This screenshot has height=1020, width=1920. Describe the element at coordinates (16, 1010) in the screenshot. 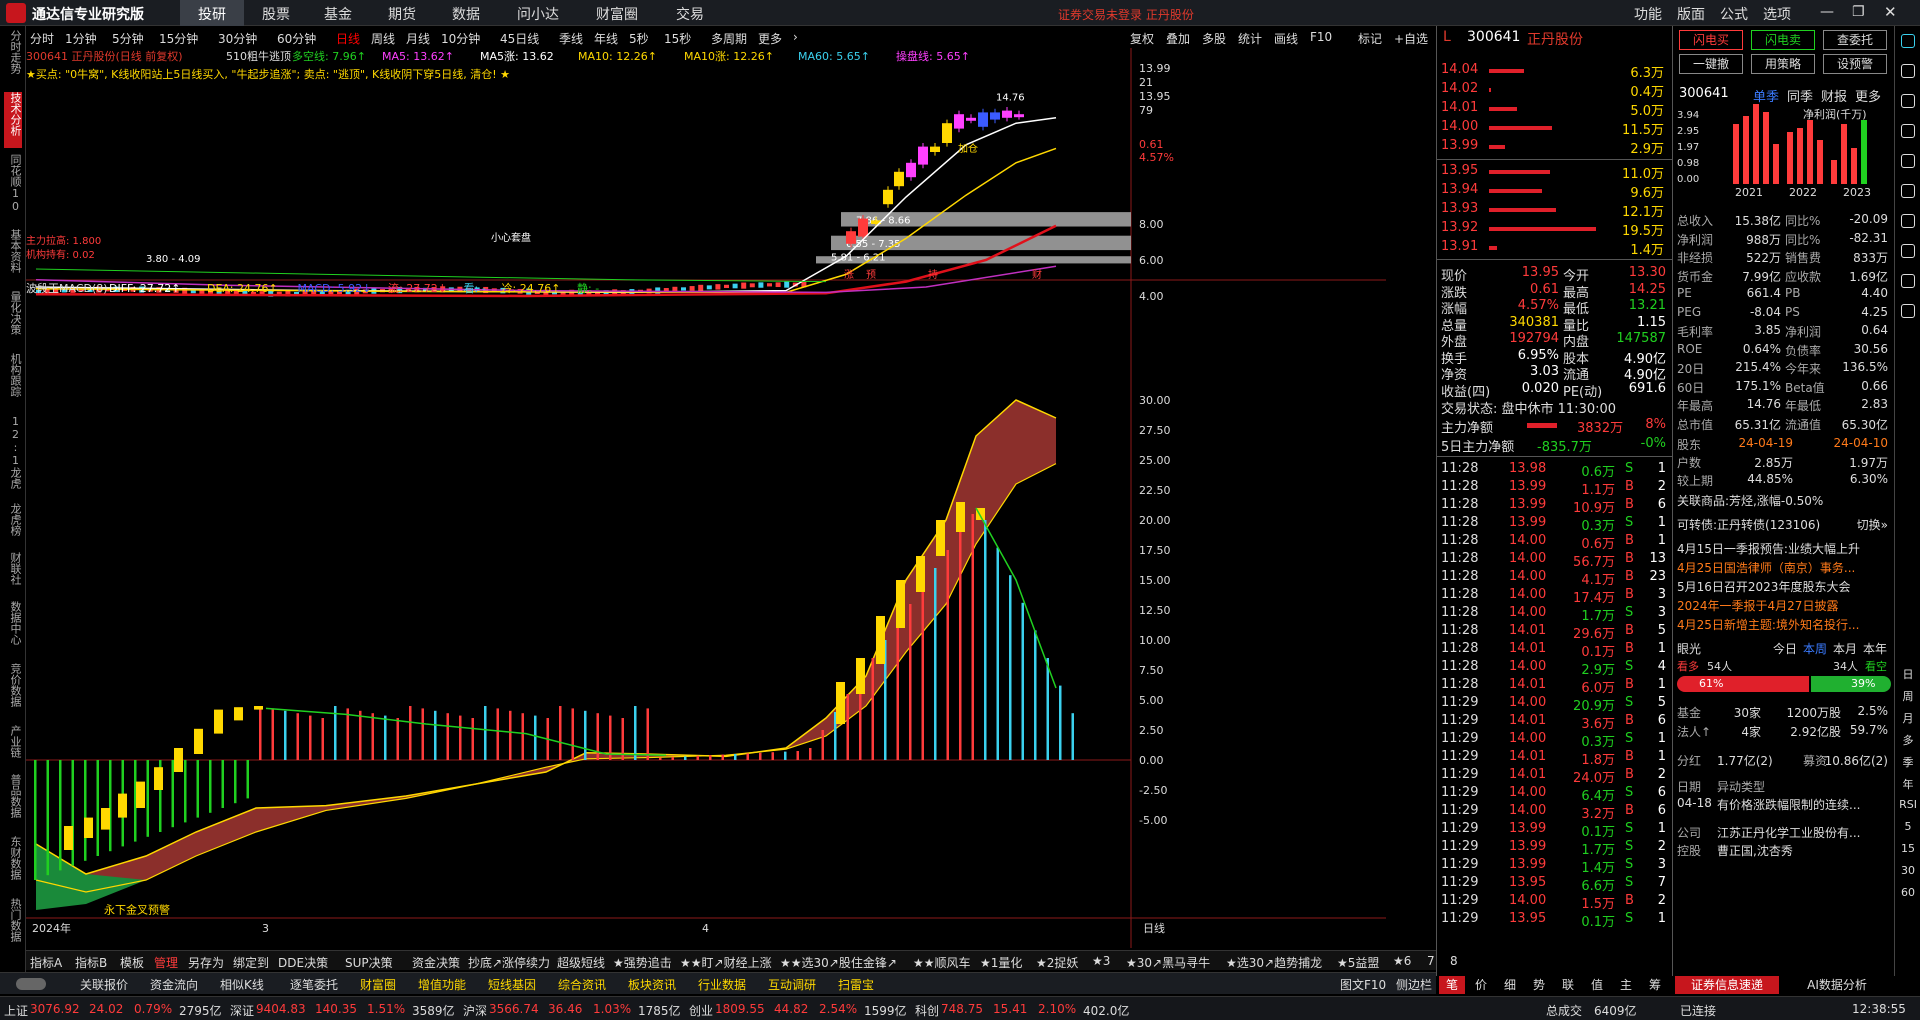

I see `index-name: 上证` at that location.